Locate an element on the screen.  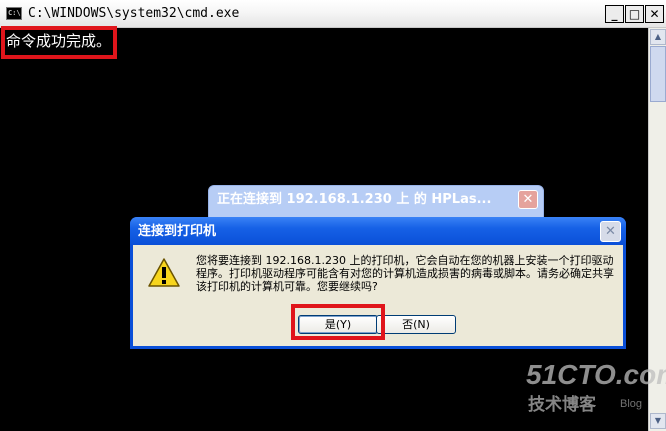
close-button: ✕ is located at coordinates (654, 14).